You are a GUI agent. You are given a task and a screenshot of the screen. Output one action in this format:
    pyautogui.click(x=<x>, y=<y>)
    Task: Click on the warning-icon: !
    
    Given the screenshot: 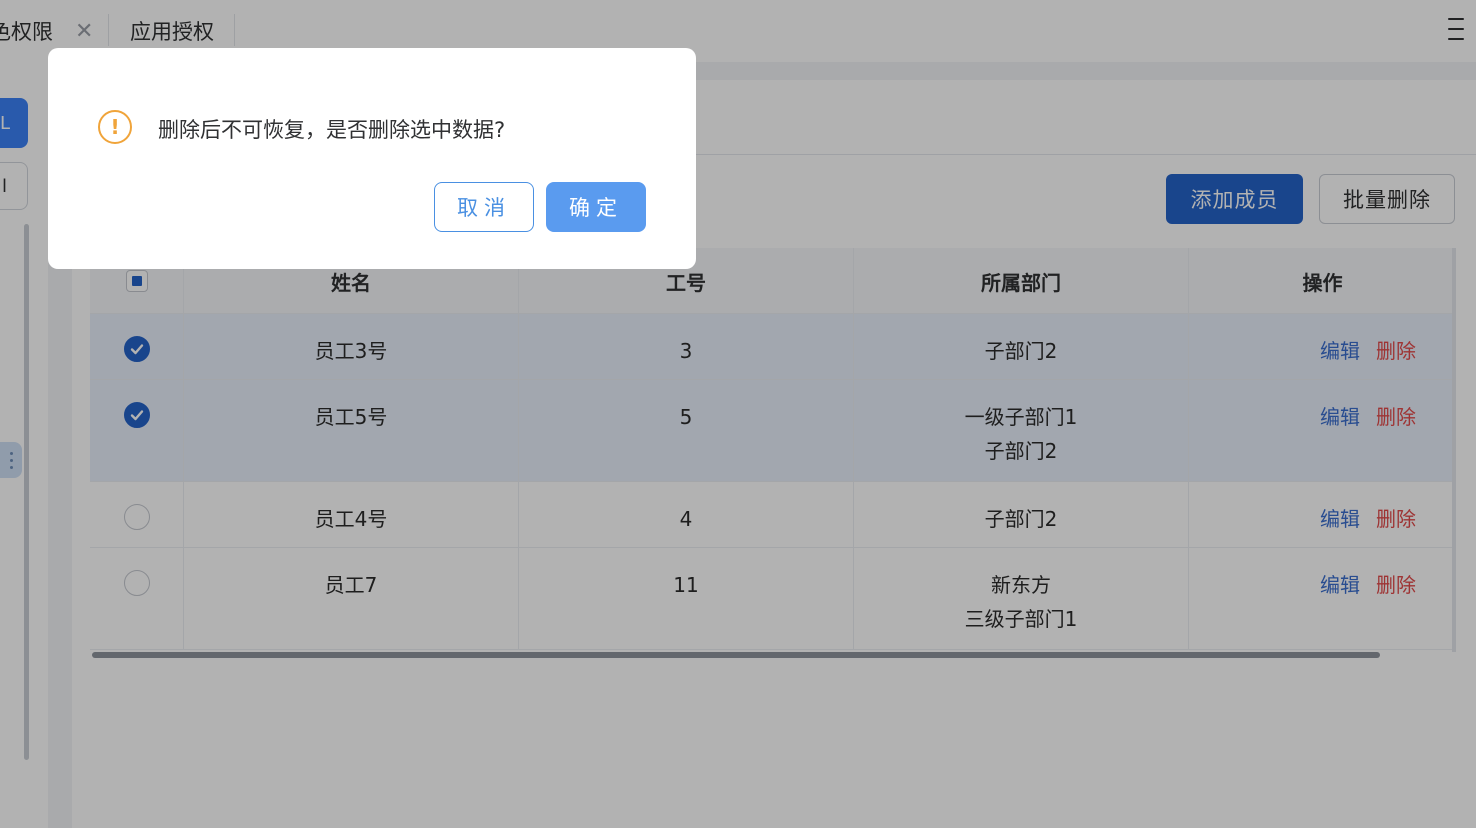 What is the action you would take?
    pyautogui.click(x=115, y=127)
    